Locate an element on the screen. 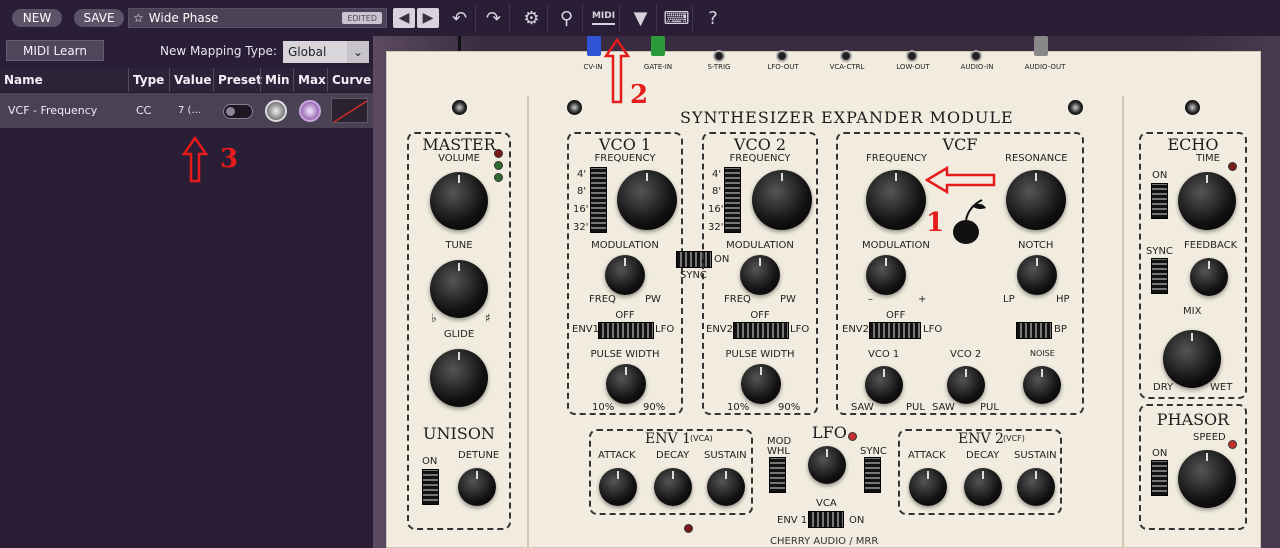 The height and width of the screenshot is (548, 1280). vco2-pw-label: PW is located at coordinates (788, 299).